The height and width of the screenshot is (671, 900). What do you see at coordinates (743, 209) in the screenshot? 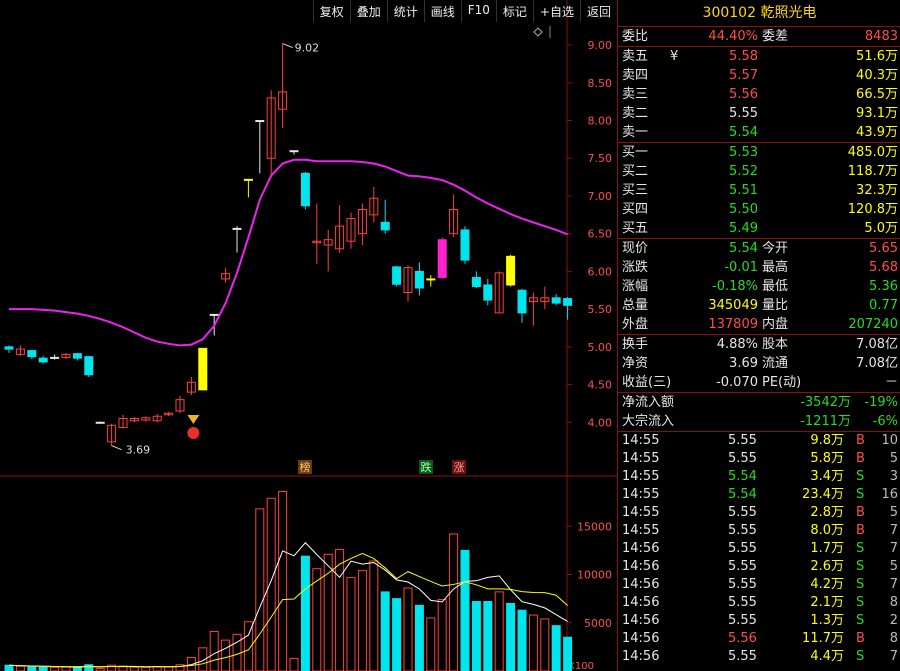
I see `bid-price: 5.50` at bounding box center [743, 209].